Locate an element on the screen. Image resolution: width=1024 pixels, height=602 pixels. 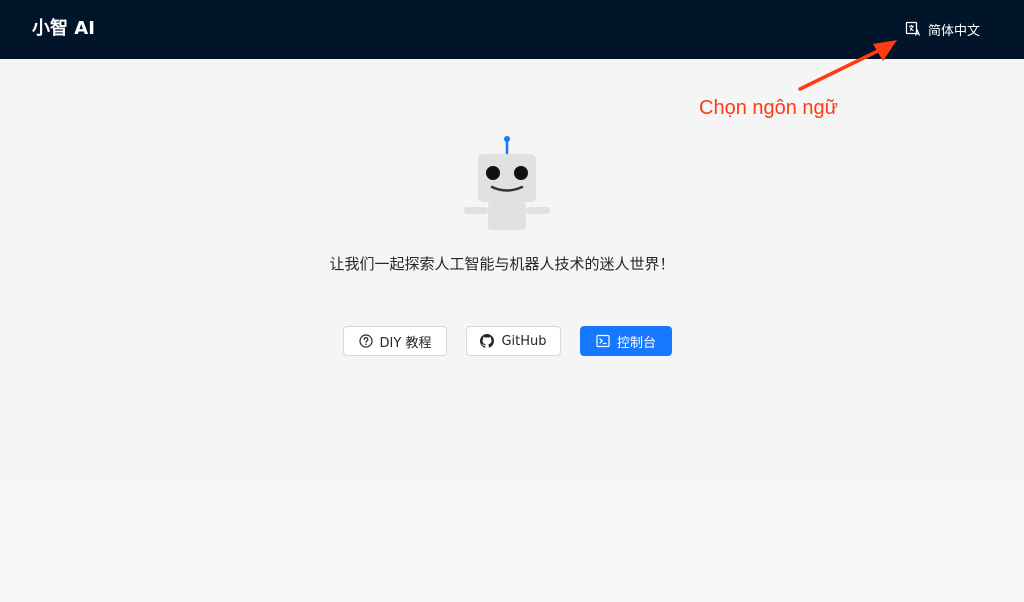
welcome-tagline: 让我们一起探索人工智能与机器人技术的迷人世界！ is located at coordinates (502, 264).